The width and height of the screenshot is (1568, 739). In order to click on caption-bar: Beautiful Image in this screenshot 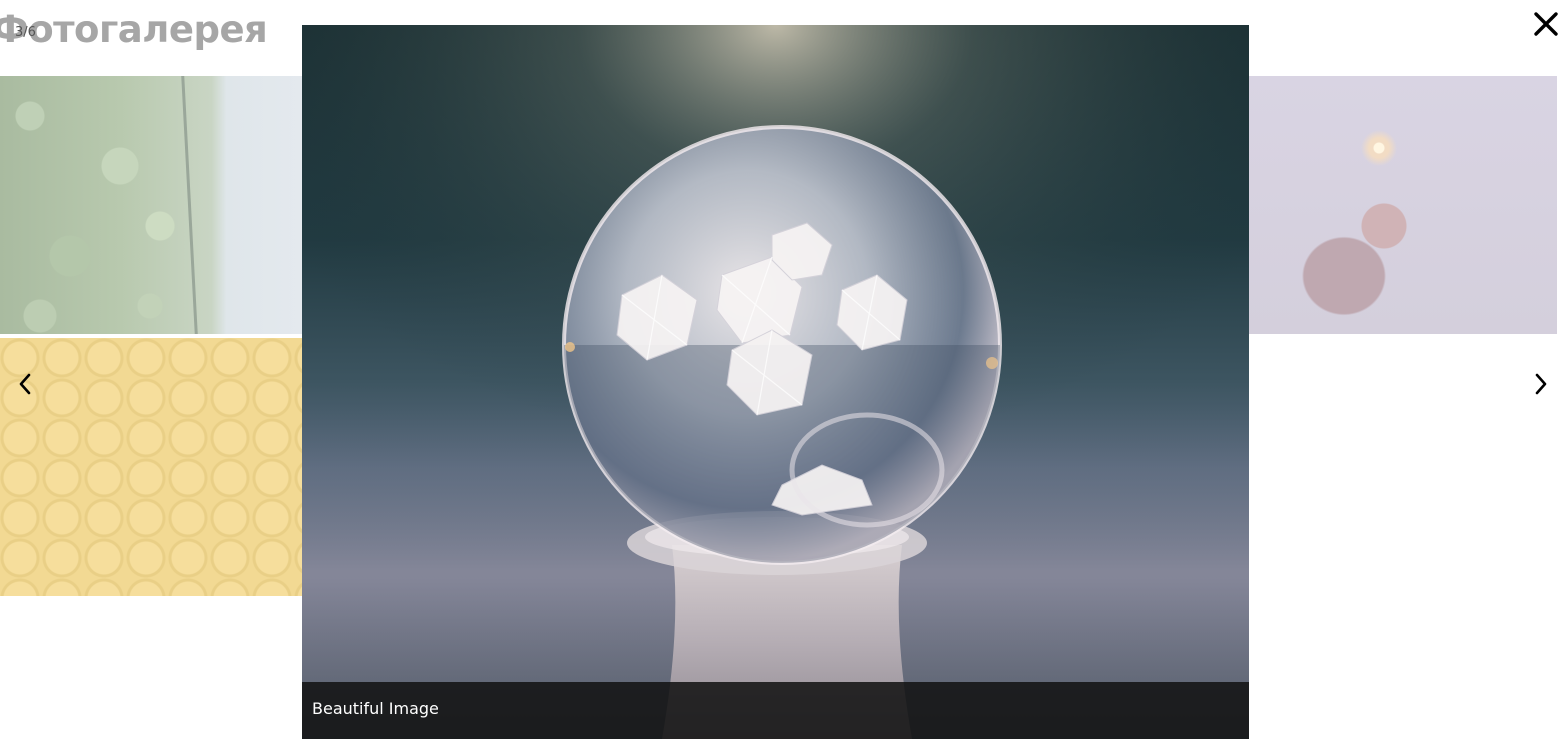, I will do `click(775, 710)`.